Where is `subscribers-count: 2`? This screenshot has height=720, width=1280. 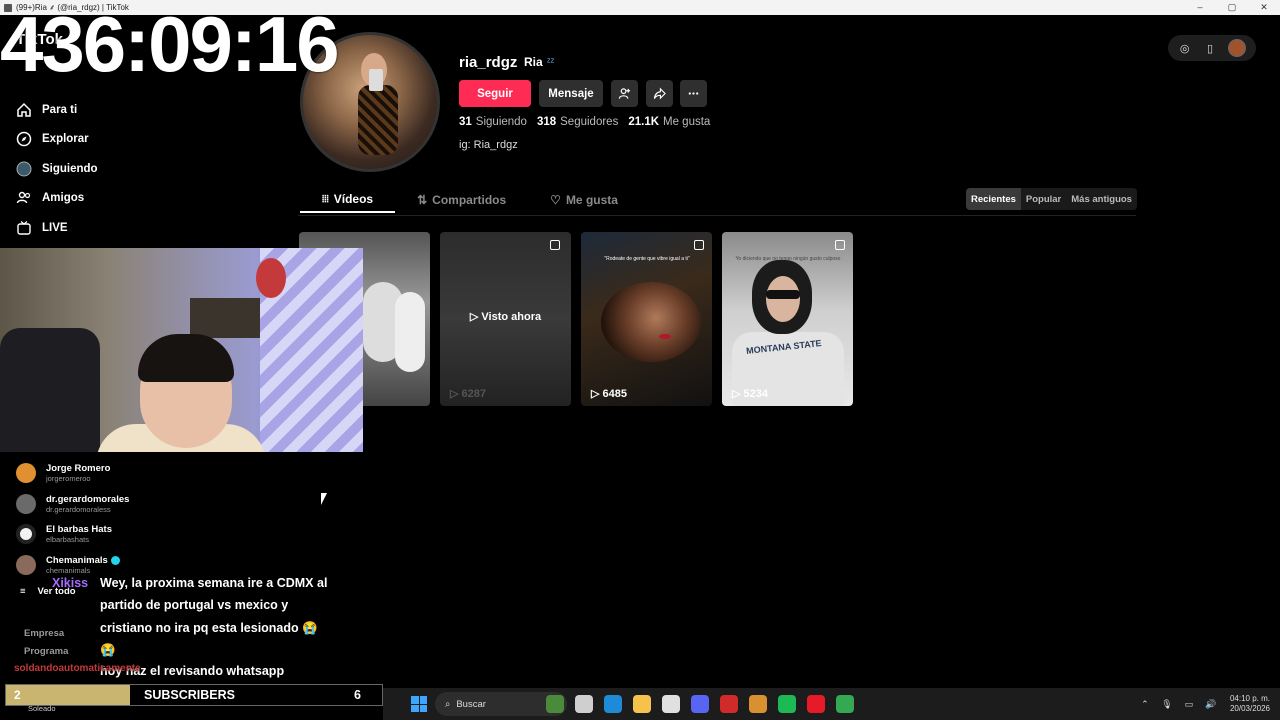
subscribers-count: 2 is located at coordinates (17, 695).